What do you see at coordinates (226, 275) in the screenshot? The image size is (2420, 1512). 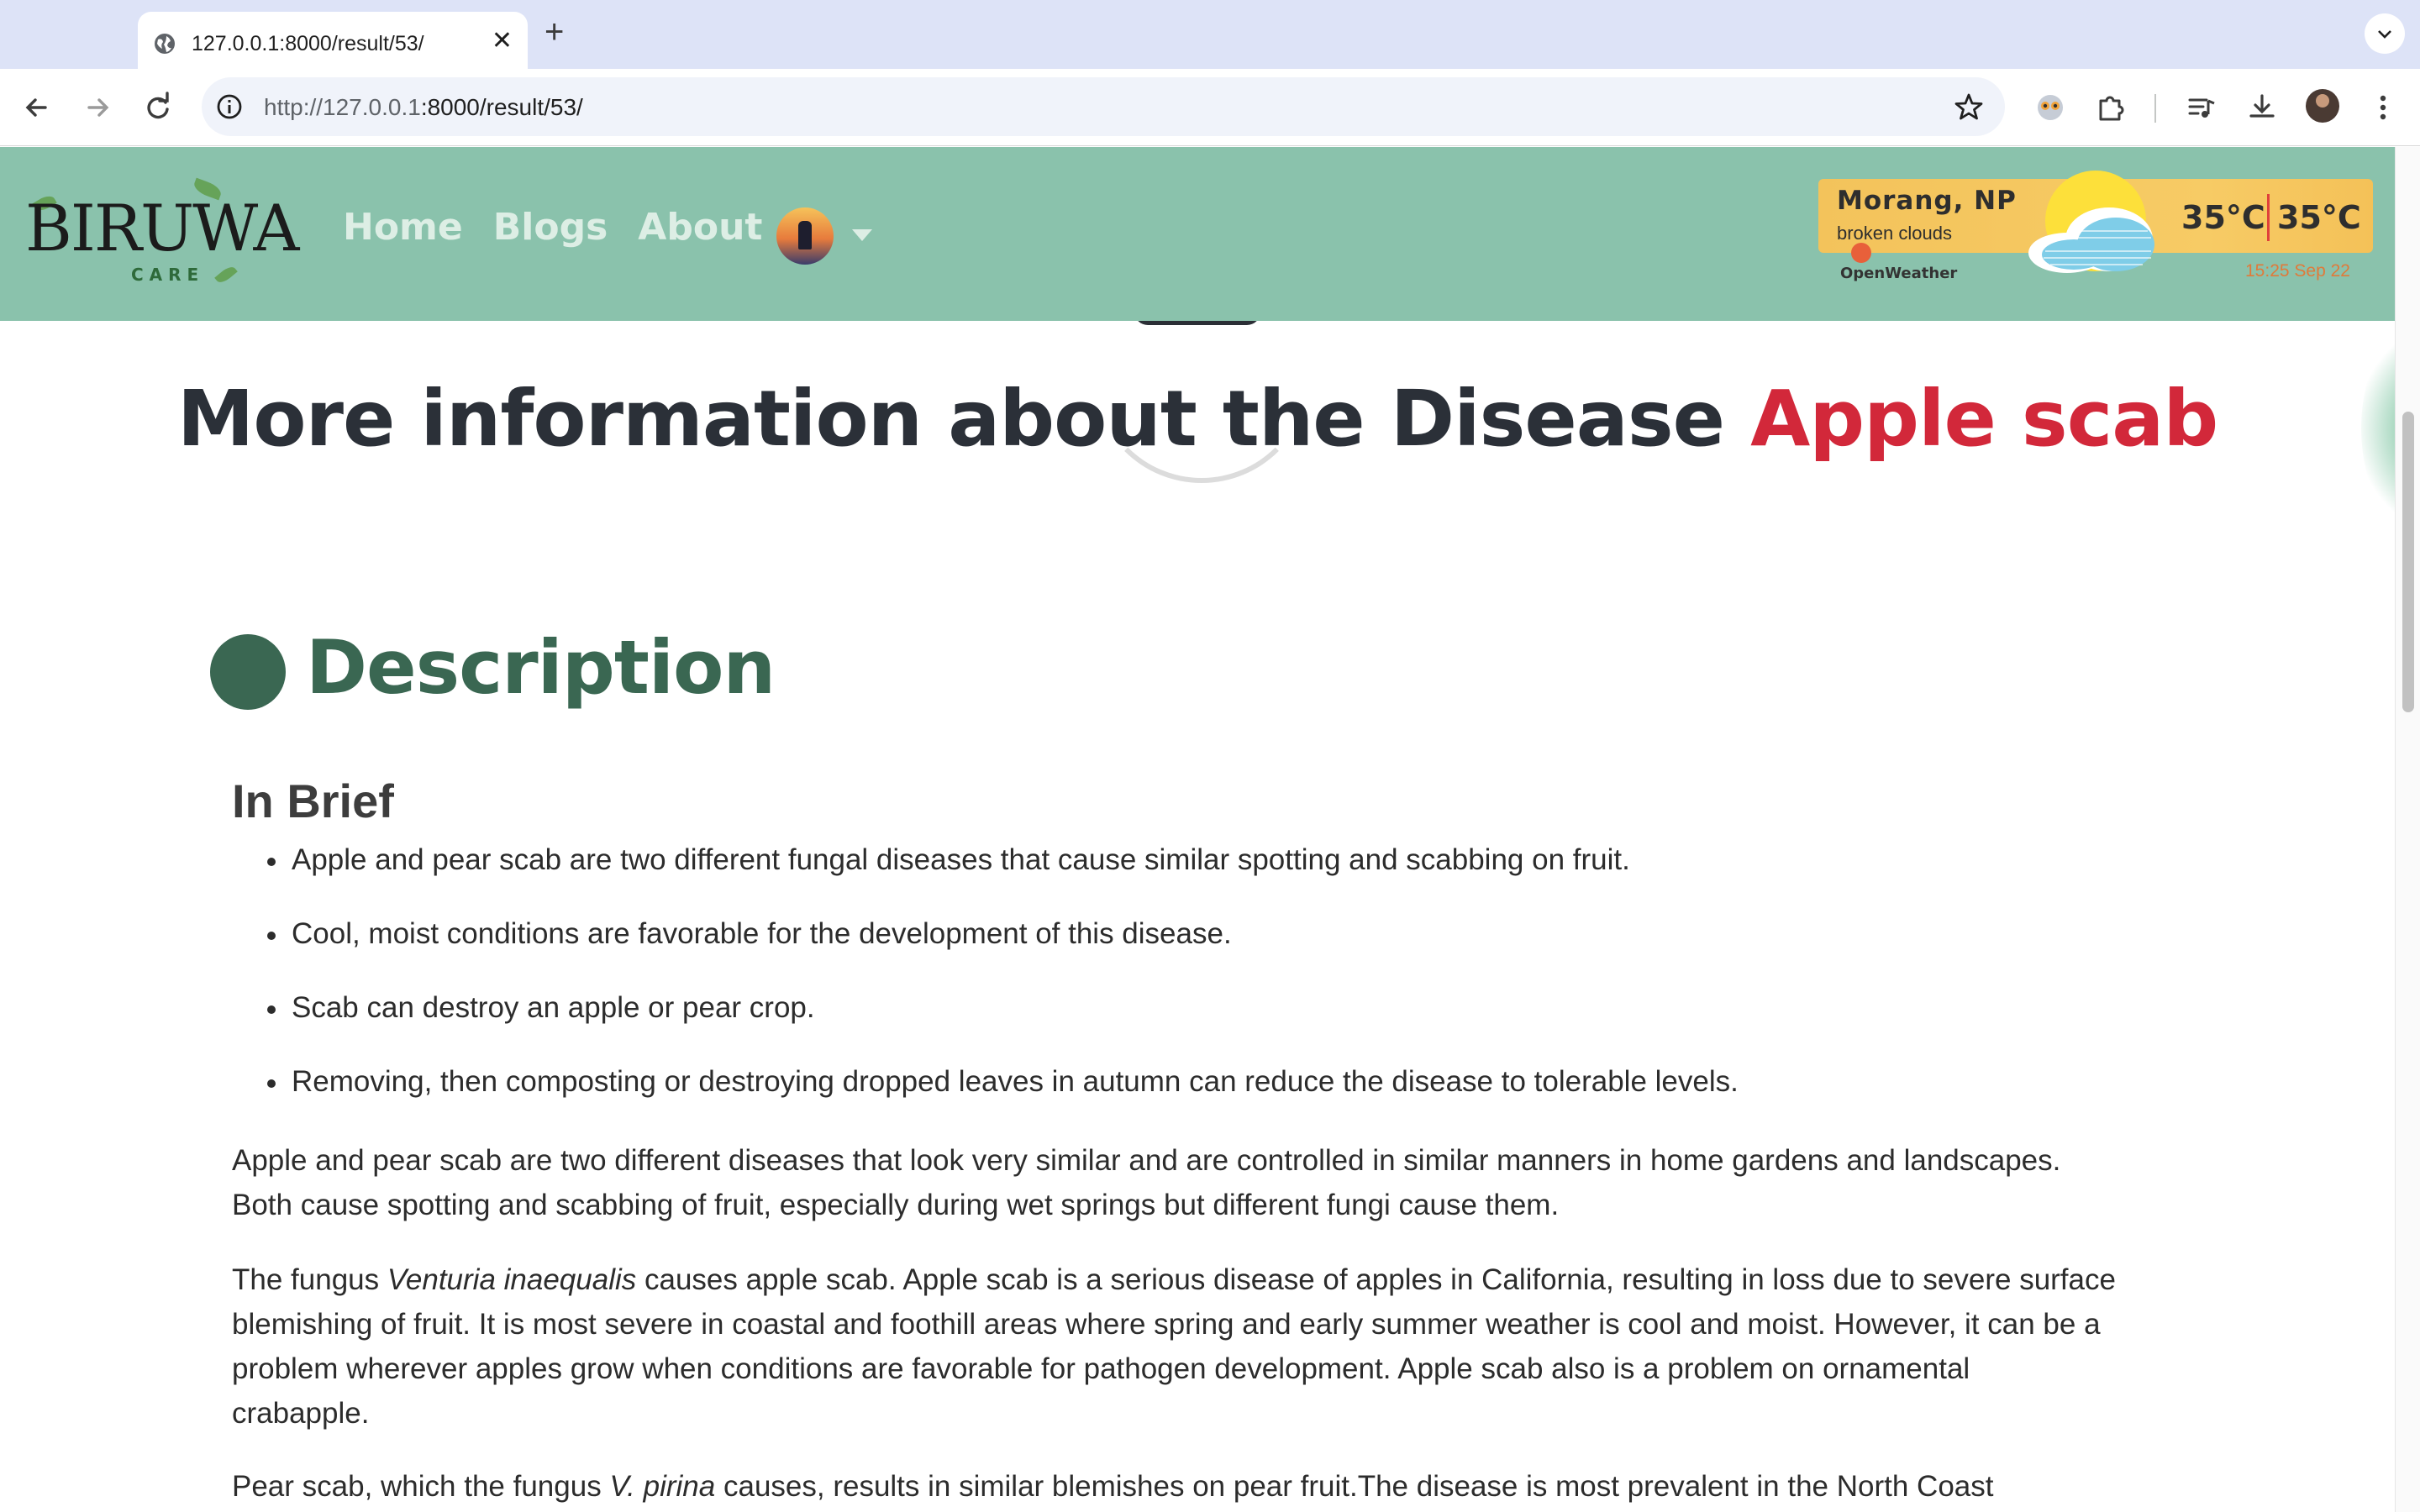 I see `leaf-decoration` at bounding box center [226, 275].